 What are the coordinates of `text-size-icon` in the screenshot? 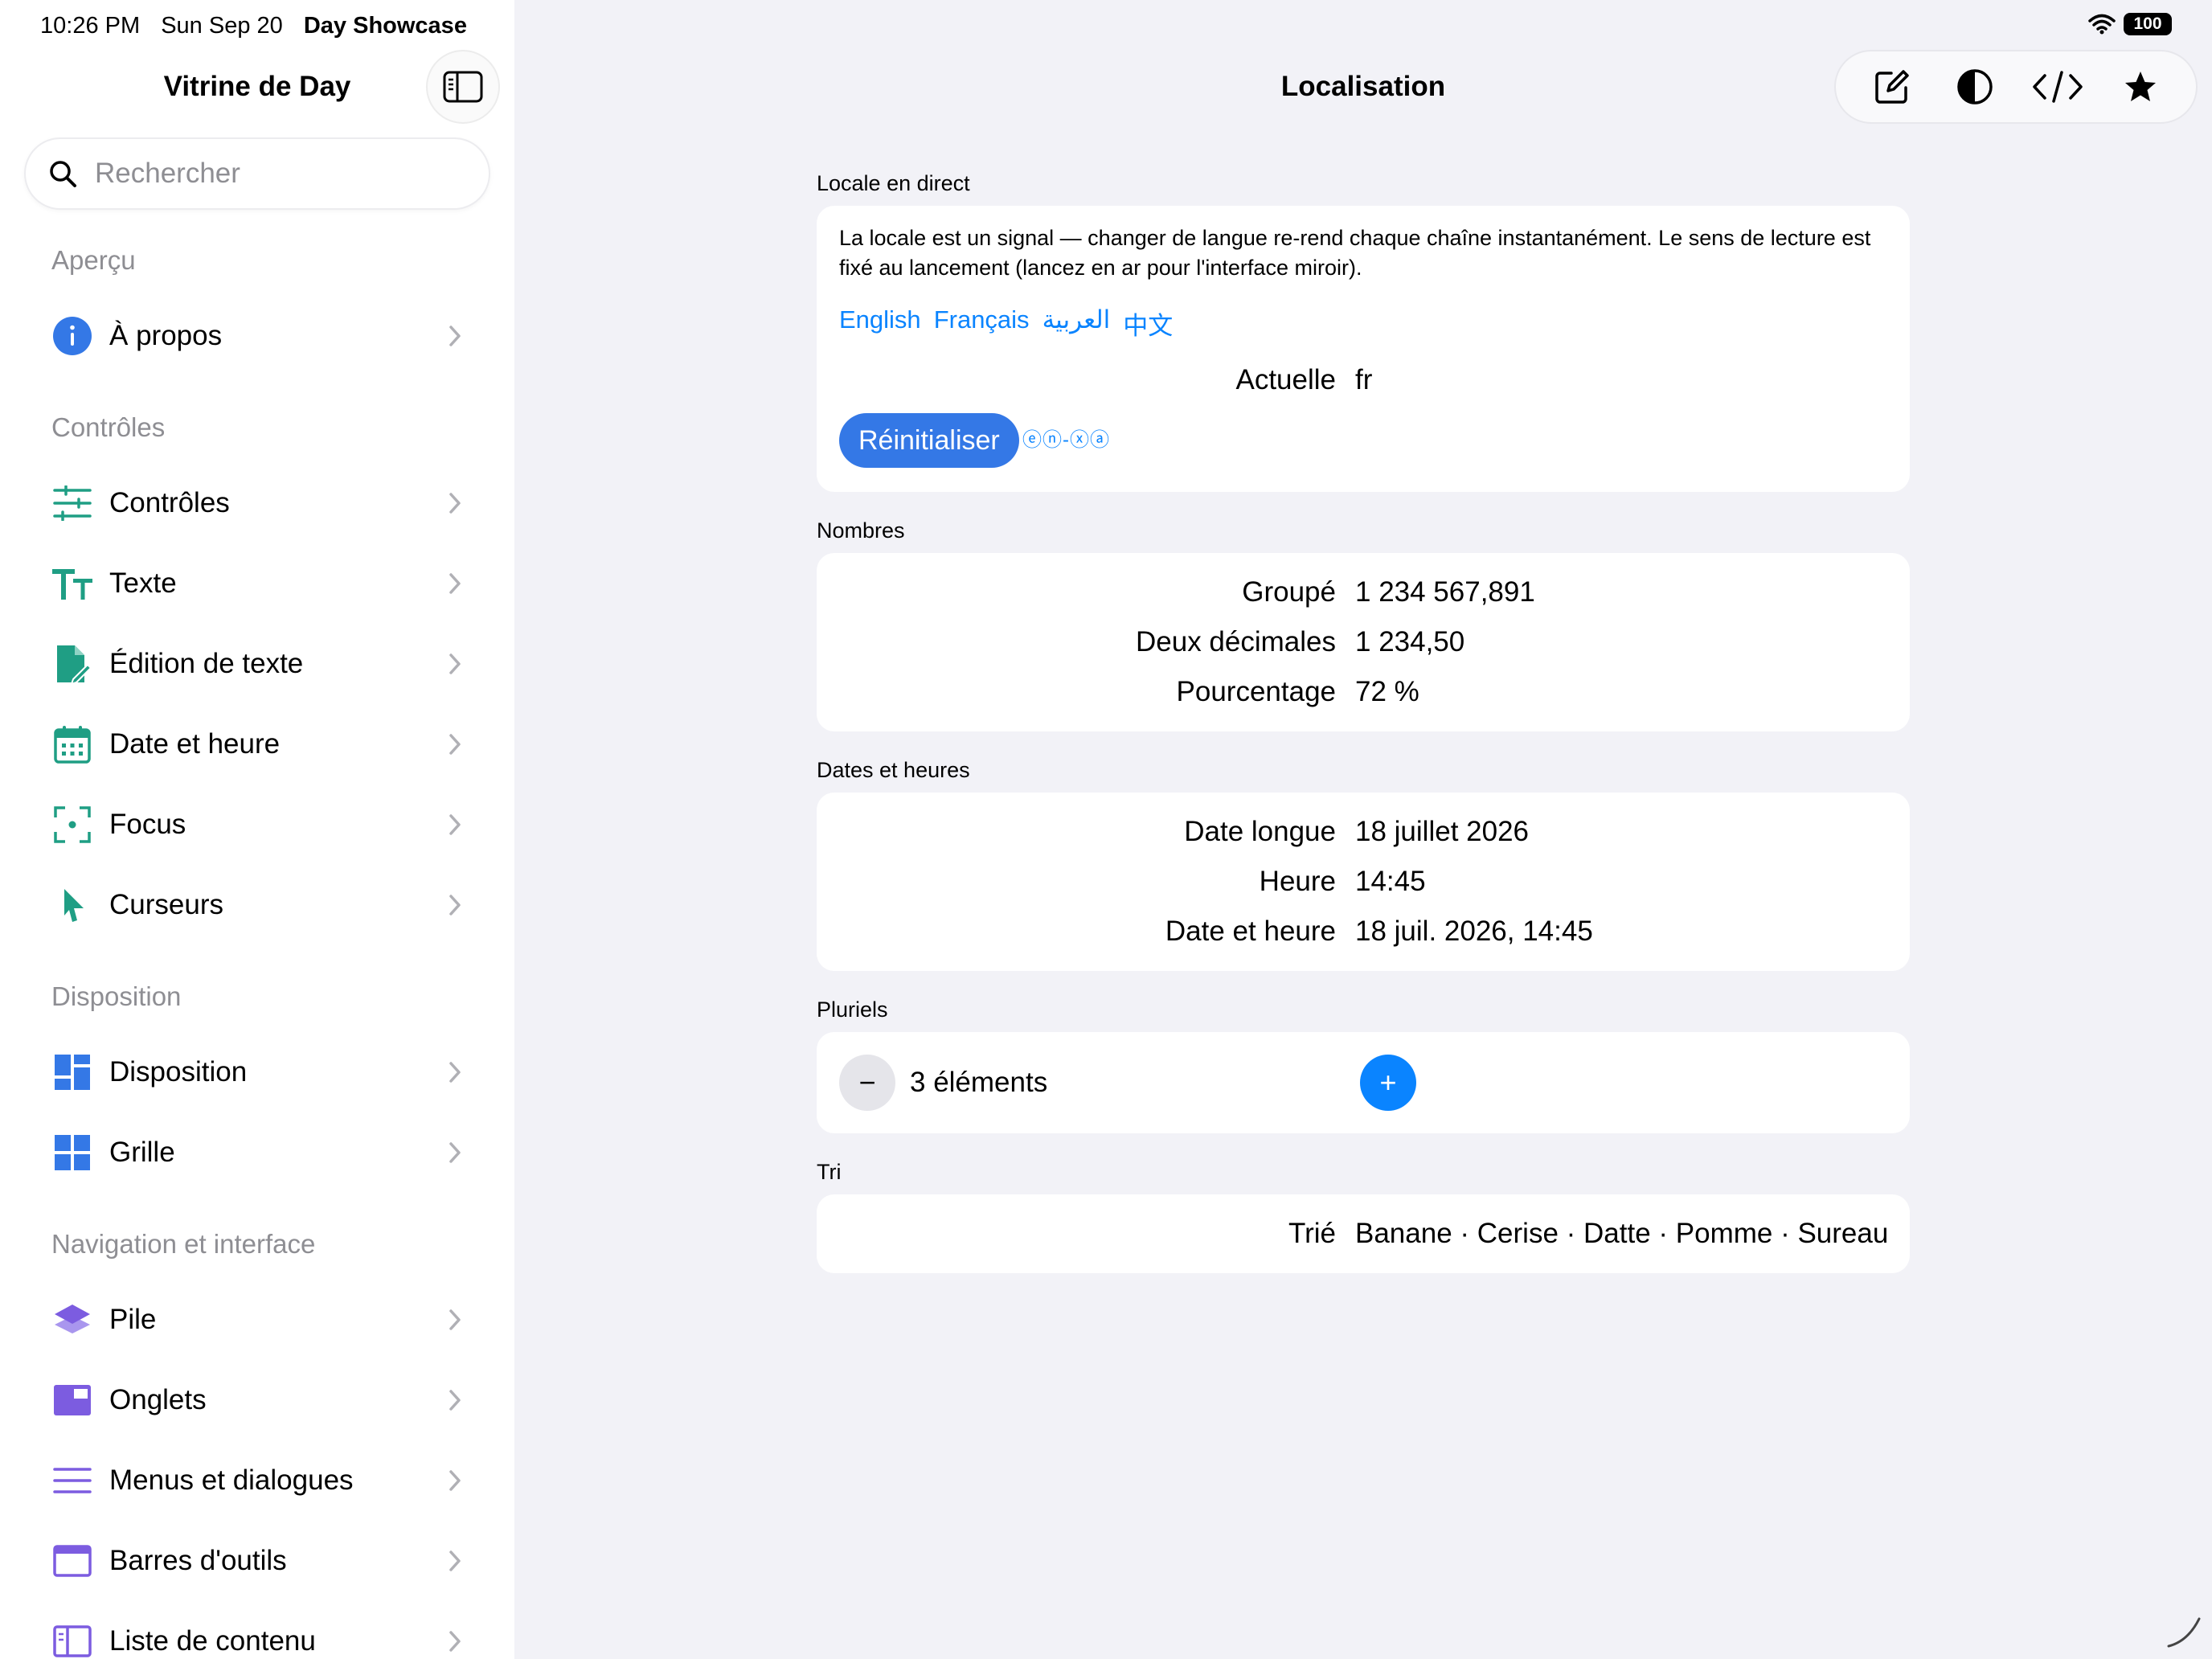 It's located at (72, 583).